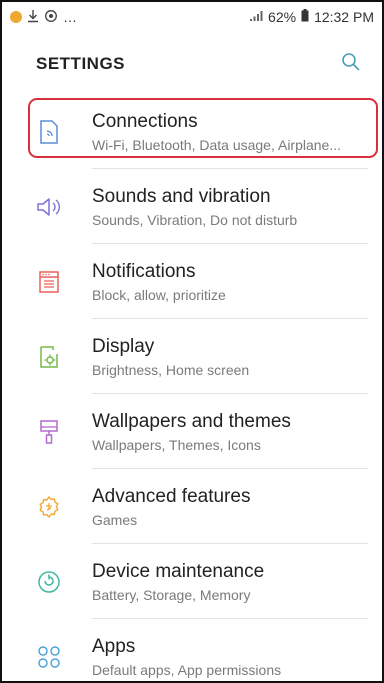  Describe the element at coordinates (16, 17) in the screenshot. I see `notification-app-icon` at that location.